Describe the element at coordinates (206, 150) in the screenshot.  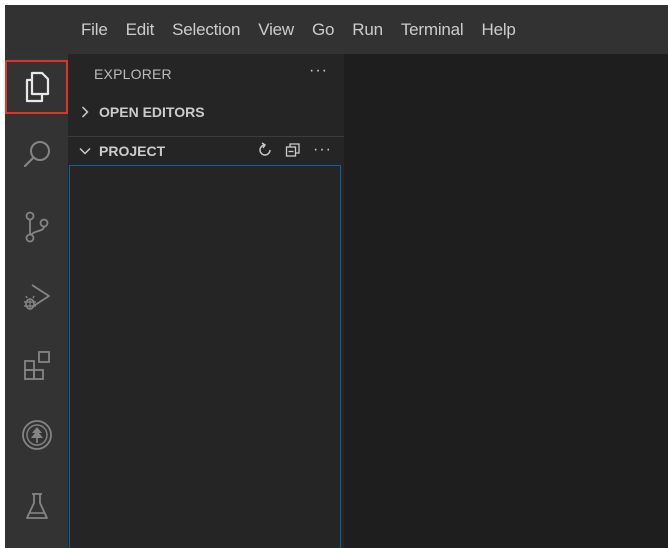
I see `section-project: PROJECT ···` at that location.